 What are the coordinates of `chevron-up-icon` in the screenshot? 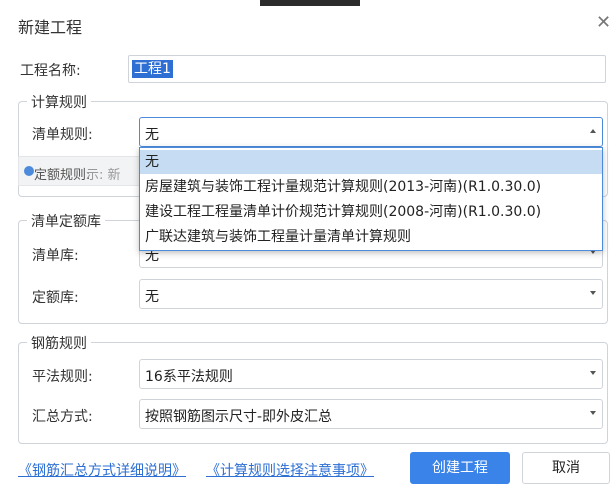 It's located at (593, 131).